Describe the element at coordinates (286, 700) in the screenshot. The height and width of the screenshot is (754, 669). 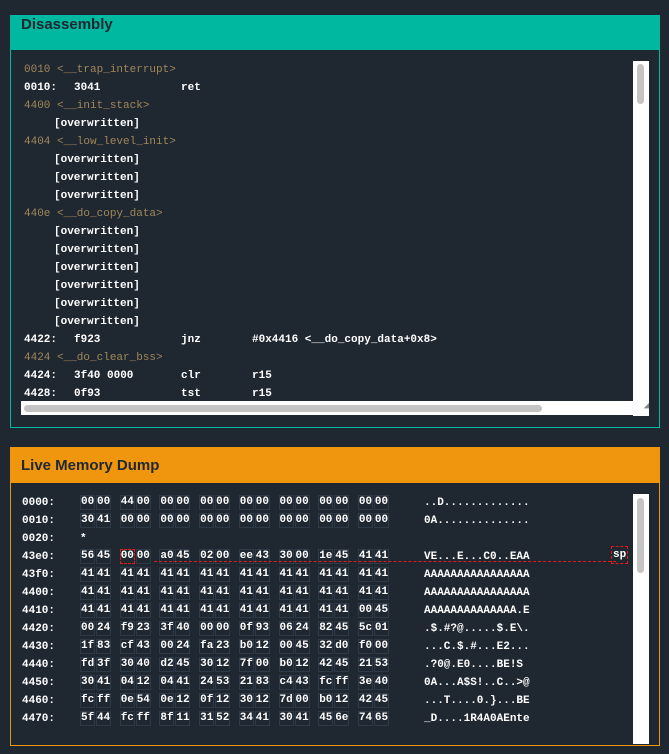
I see `memory-byte: 7d` at that location.